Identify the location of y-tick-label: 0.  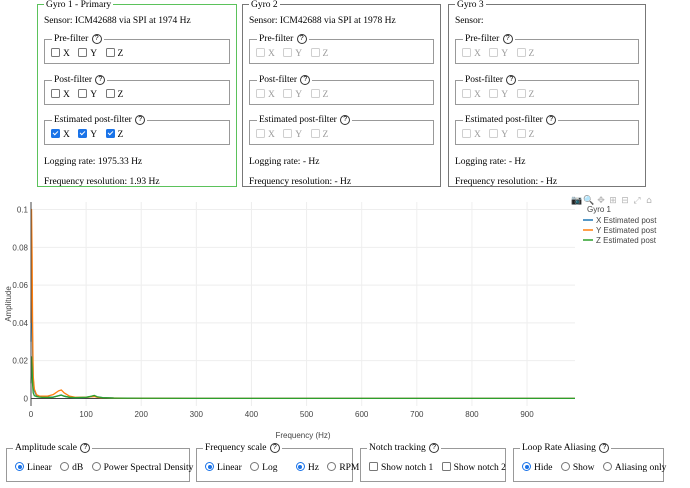
(26, 398).